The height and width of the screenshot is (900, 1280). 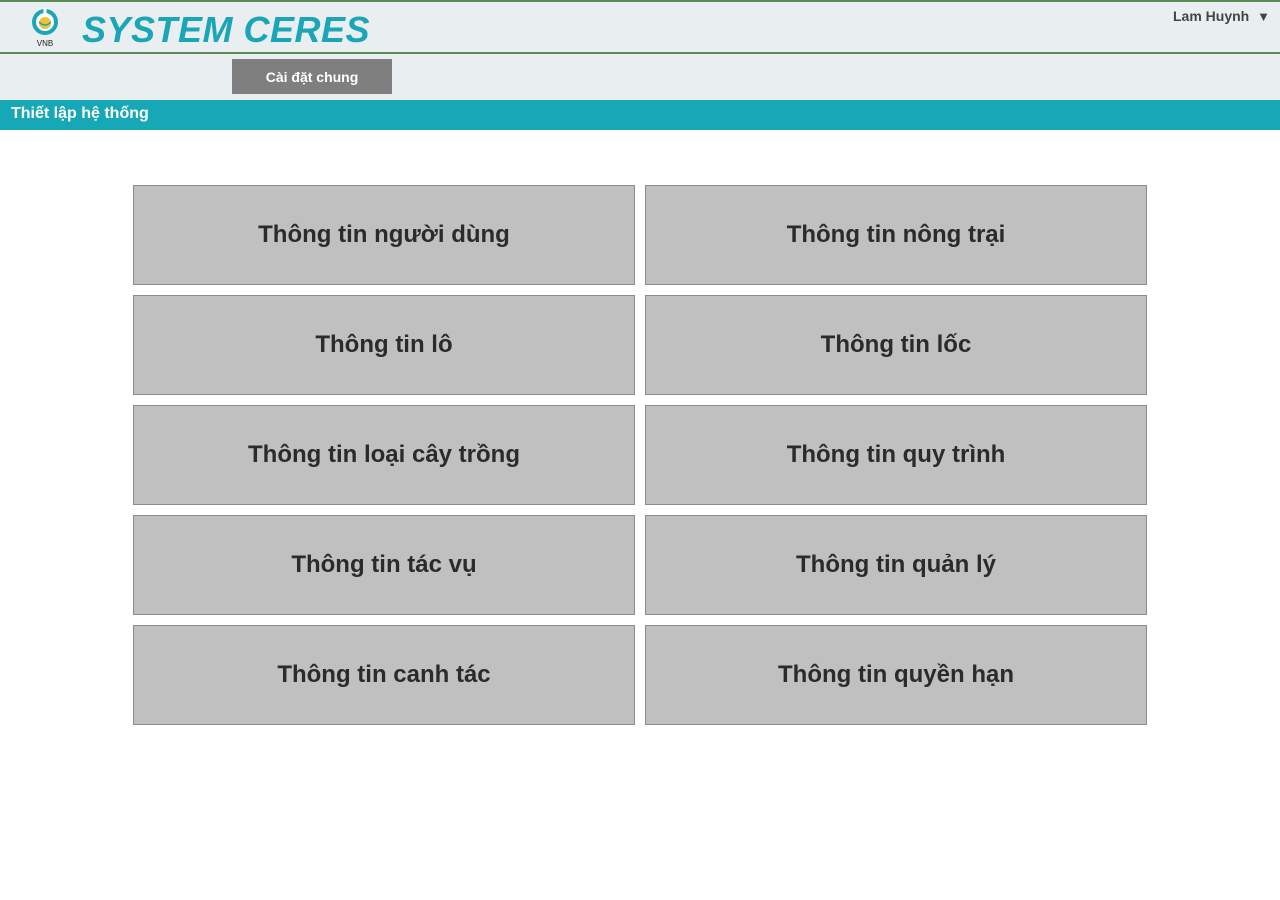 I want to click on tile-management-info: Thông tin quản lý, so click(x=896, y=565).